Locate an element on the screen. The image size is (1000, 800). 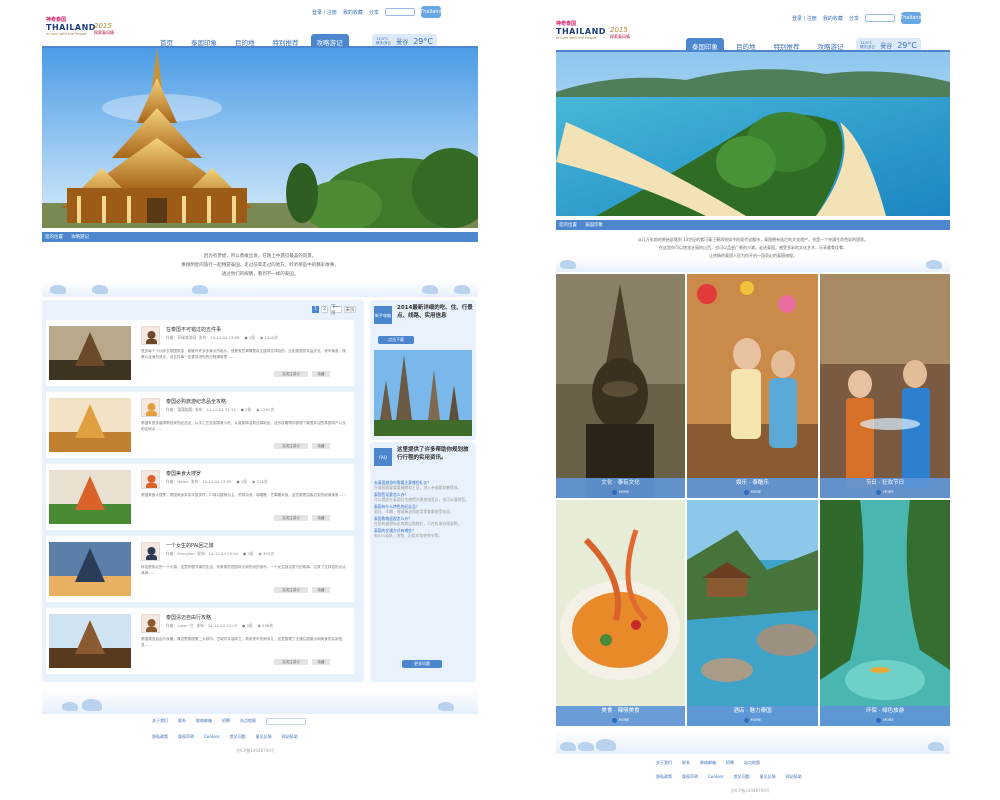
faq-tag: FAQ is located at coordinates (383, 457).